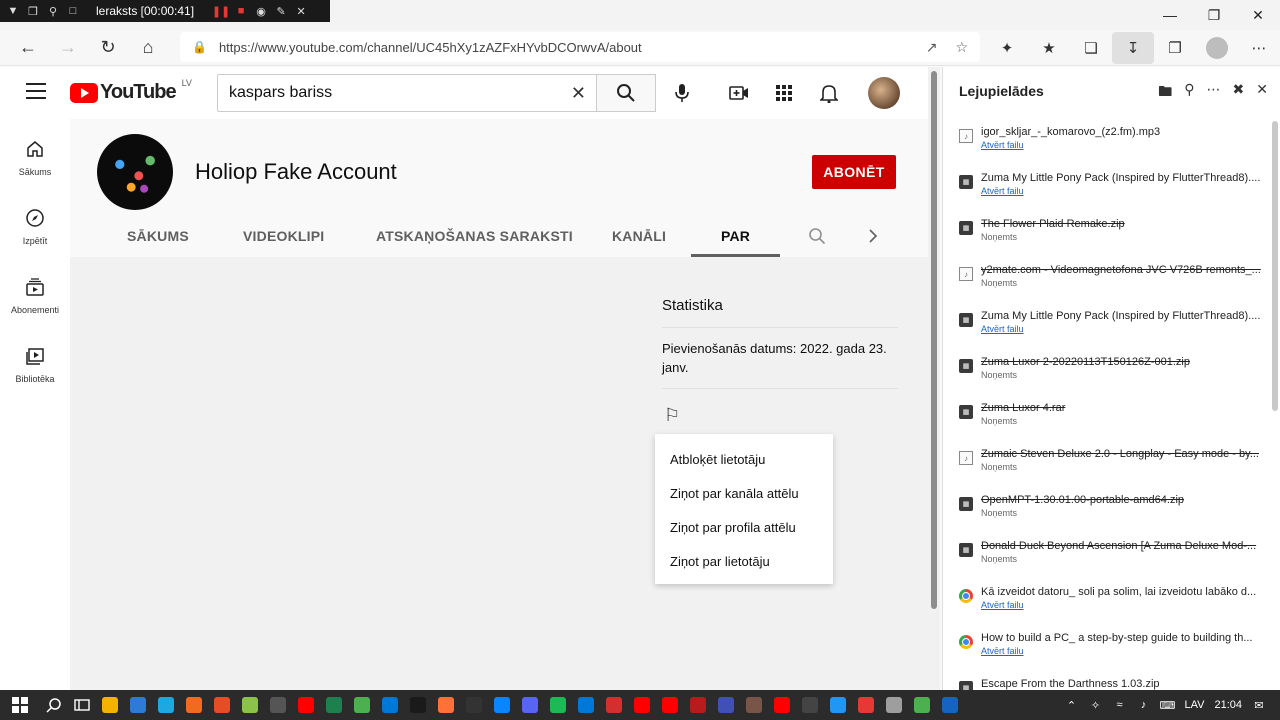  I want to click on open-app-icon: ↗, so click(932, 47).